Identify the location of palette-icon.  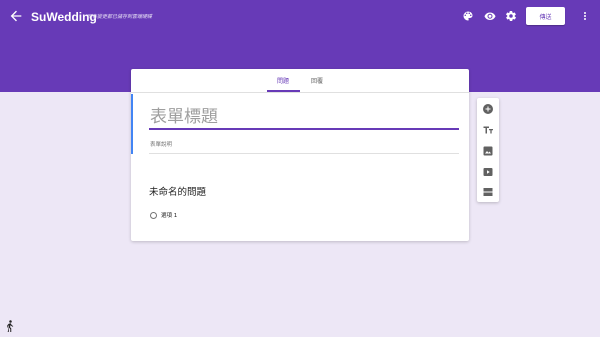
(468, 16).